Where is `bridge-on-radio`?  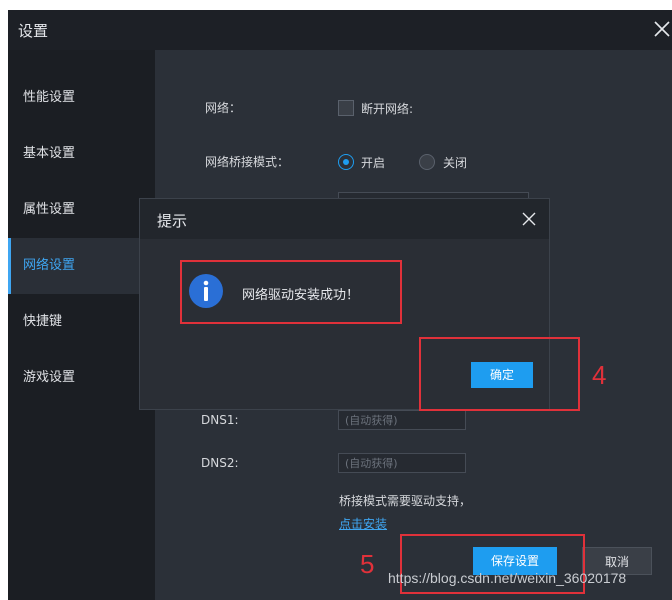 bridge-on-radio is located at coordinates (346, 162).